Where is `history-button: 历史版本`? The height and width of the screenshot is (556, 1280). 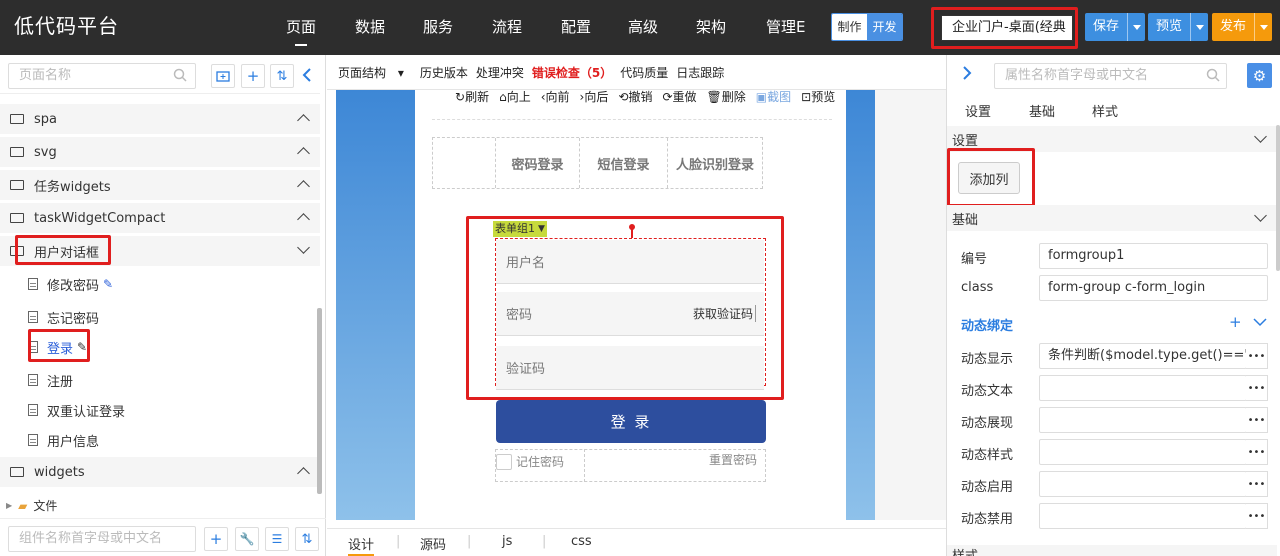 history-button: 历史版本 is located at coordinates (444, 72).